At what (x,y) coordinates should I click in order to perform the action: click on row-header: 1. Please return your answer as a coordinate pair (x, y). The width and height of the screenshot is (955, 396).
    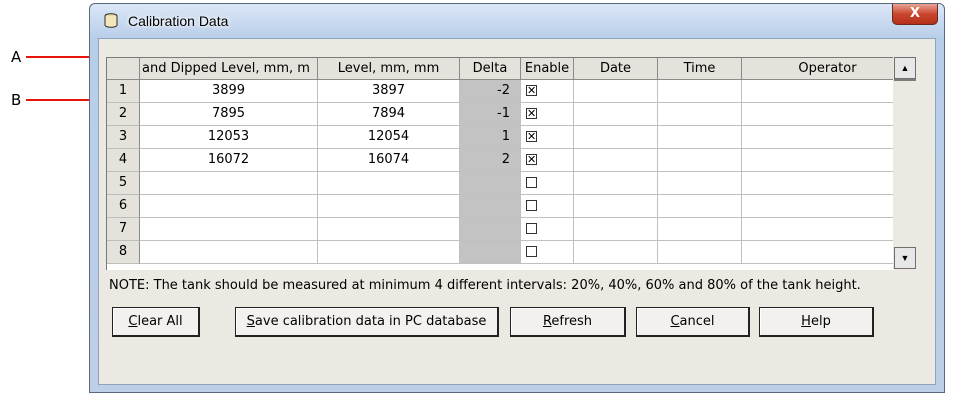
    Looking at the image, I should click on (123, 91).